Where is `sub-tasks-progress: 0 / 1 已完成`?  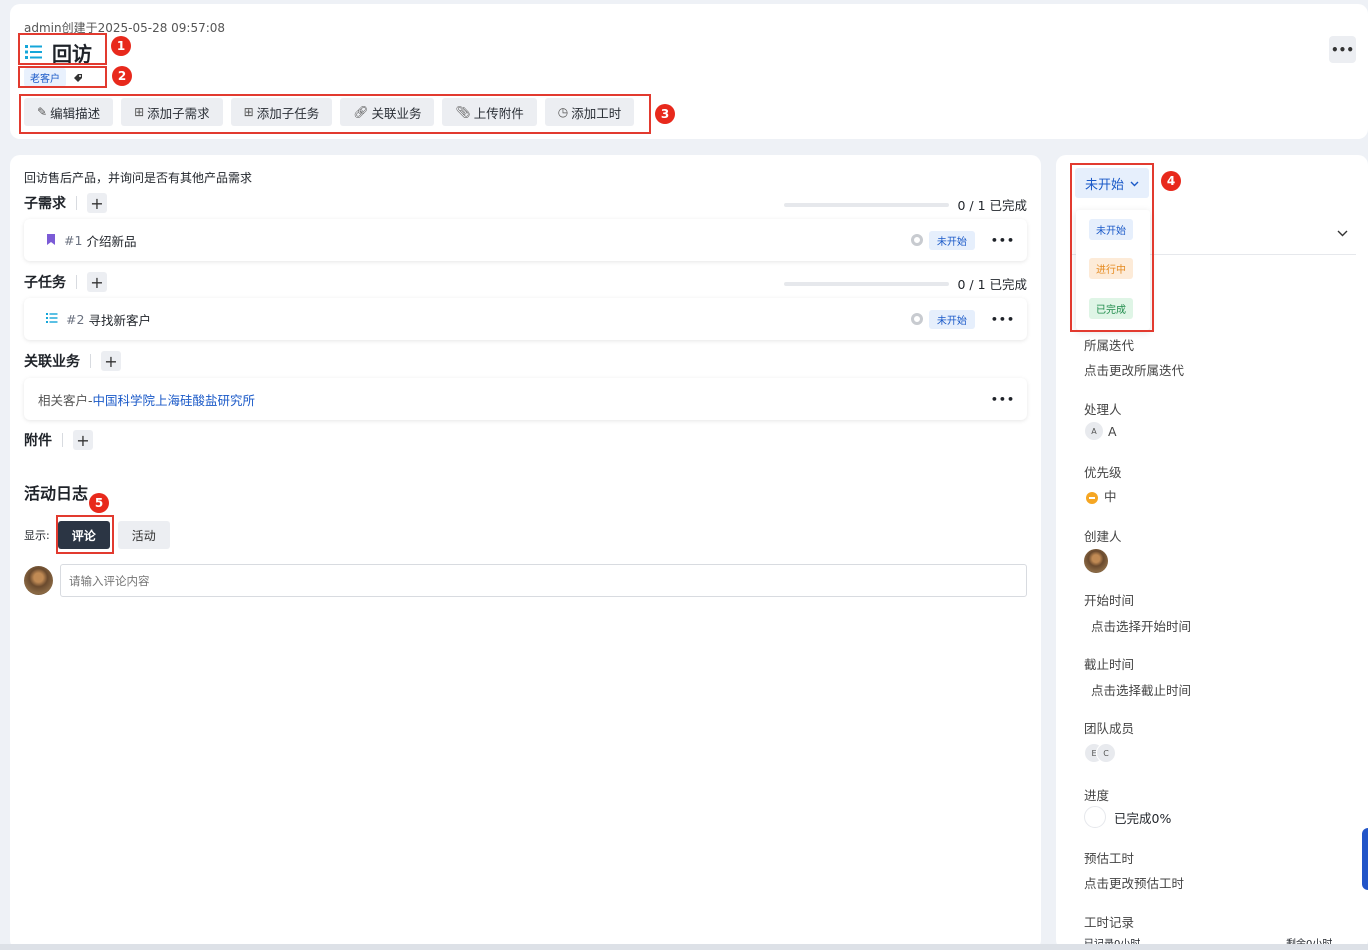
sub-tasks-progress: 0 / 1 已完成 is located at coordinates (905, 283).